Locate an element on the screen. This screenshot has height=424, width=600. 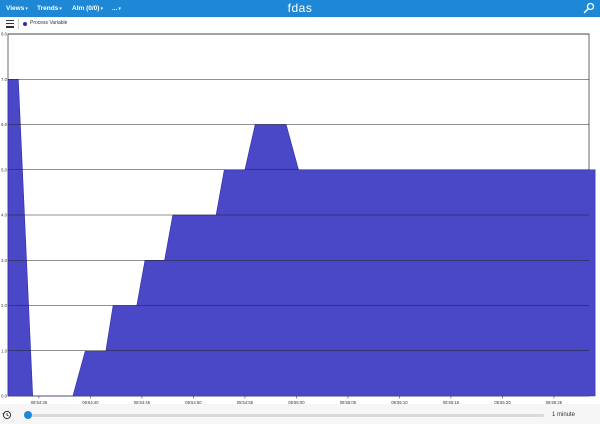
y-tick-label: 7.0 is located at coordinates (4, 79).